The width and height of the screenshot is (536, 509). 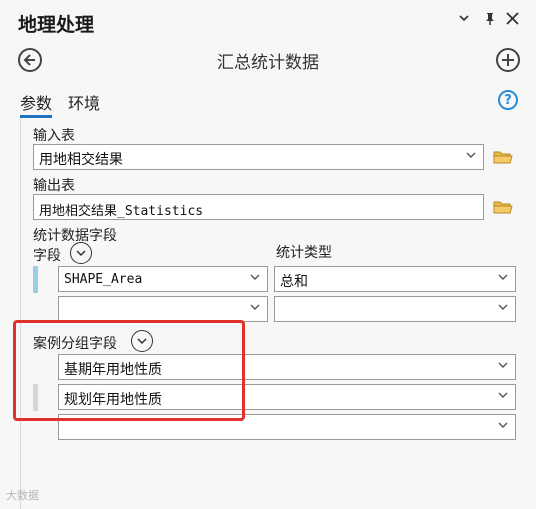 What do you see at coordinates (75, 236) in the screenshot?
I see `statistics-fields-label: 统计数据字段` at bounding box center [75, 236].